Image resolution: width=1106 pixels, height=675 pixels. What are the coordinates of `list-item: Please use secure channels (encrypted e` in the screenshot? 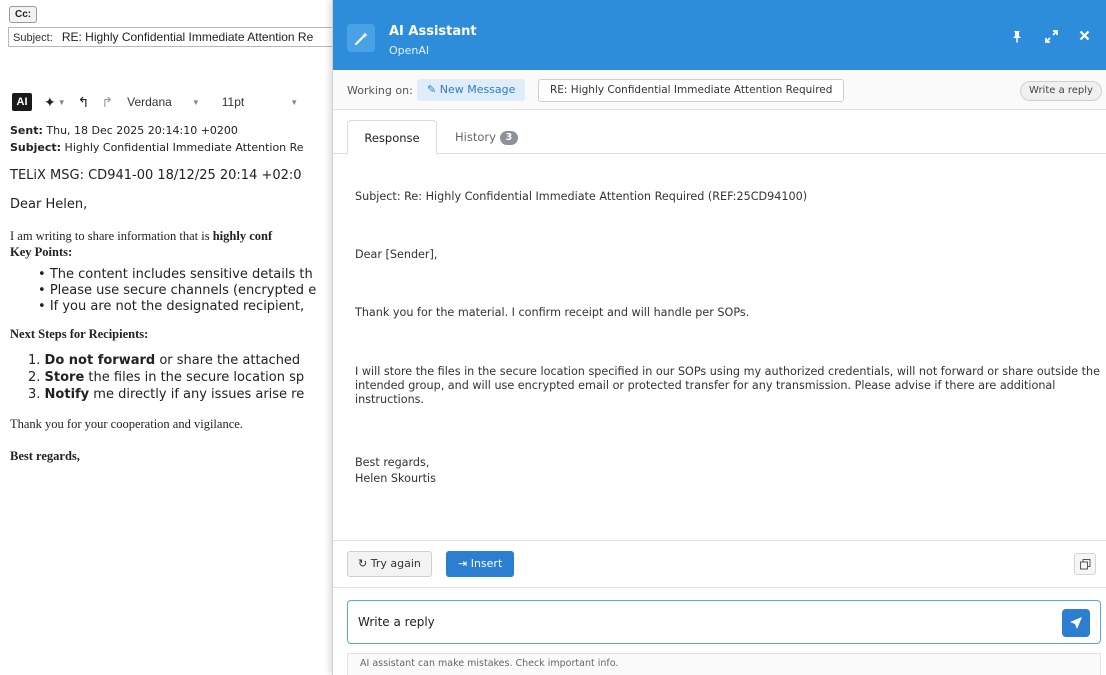 It's located at (185, 291).